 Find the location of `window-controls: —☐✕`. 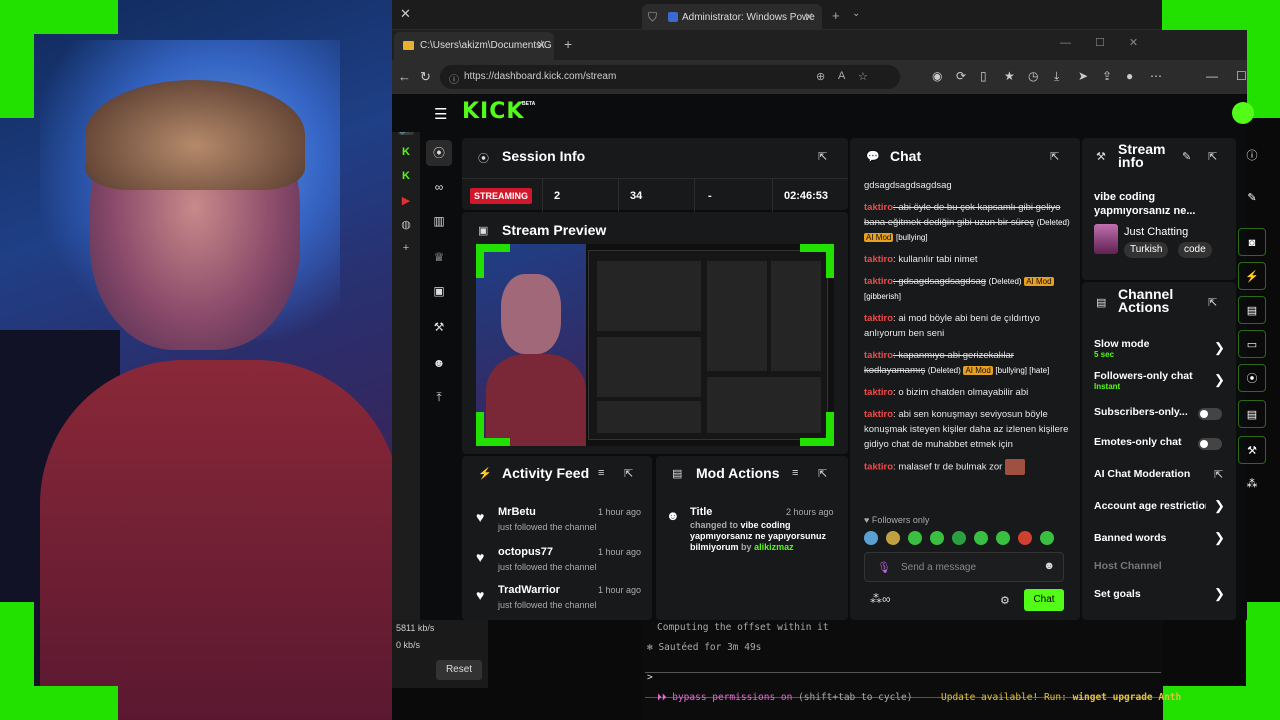

window-controls: —☐✕ is located at coordinates (1111, 42).